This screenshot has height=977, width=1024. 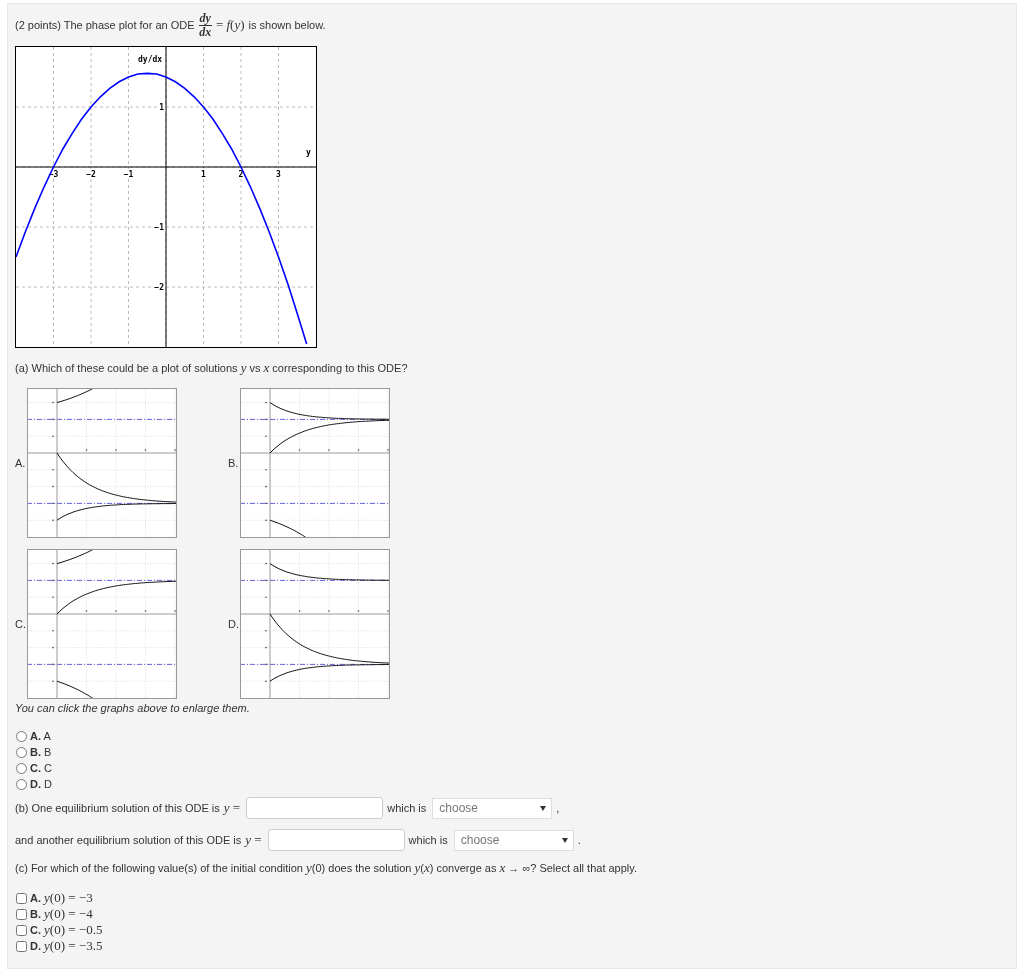 What do you see at coordinates (66, 930) in the screenshot?
I see `option-label: C. y(0) = −0.5` at bounding box center [66, 930].